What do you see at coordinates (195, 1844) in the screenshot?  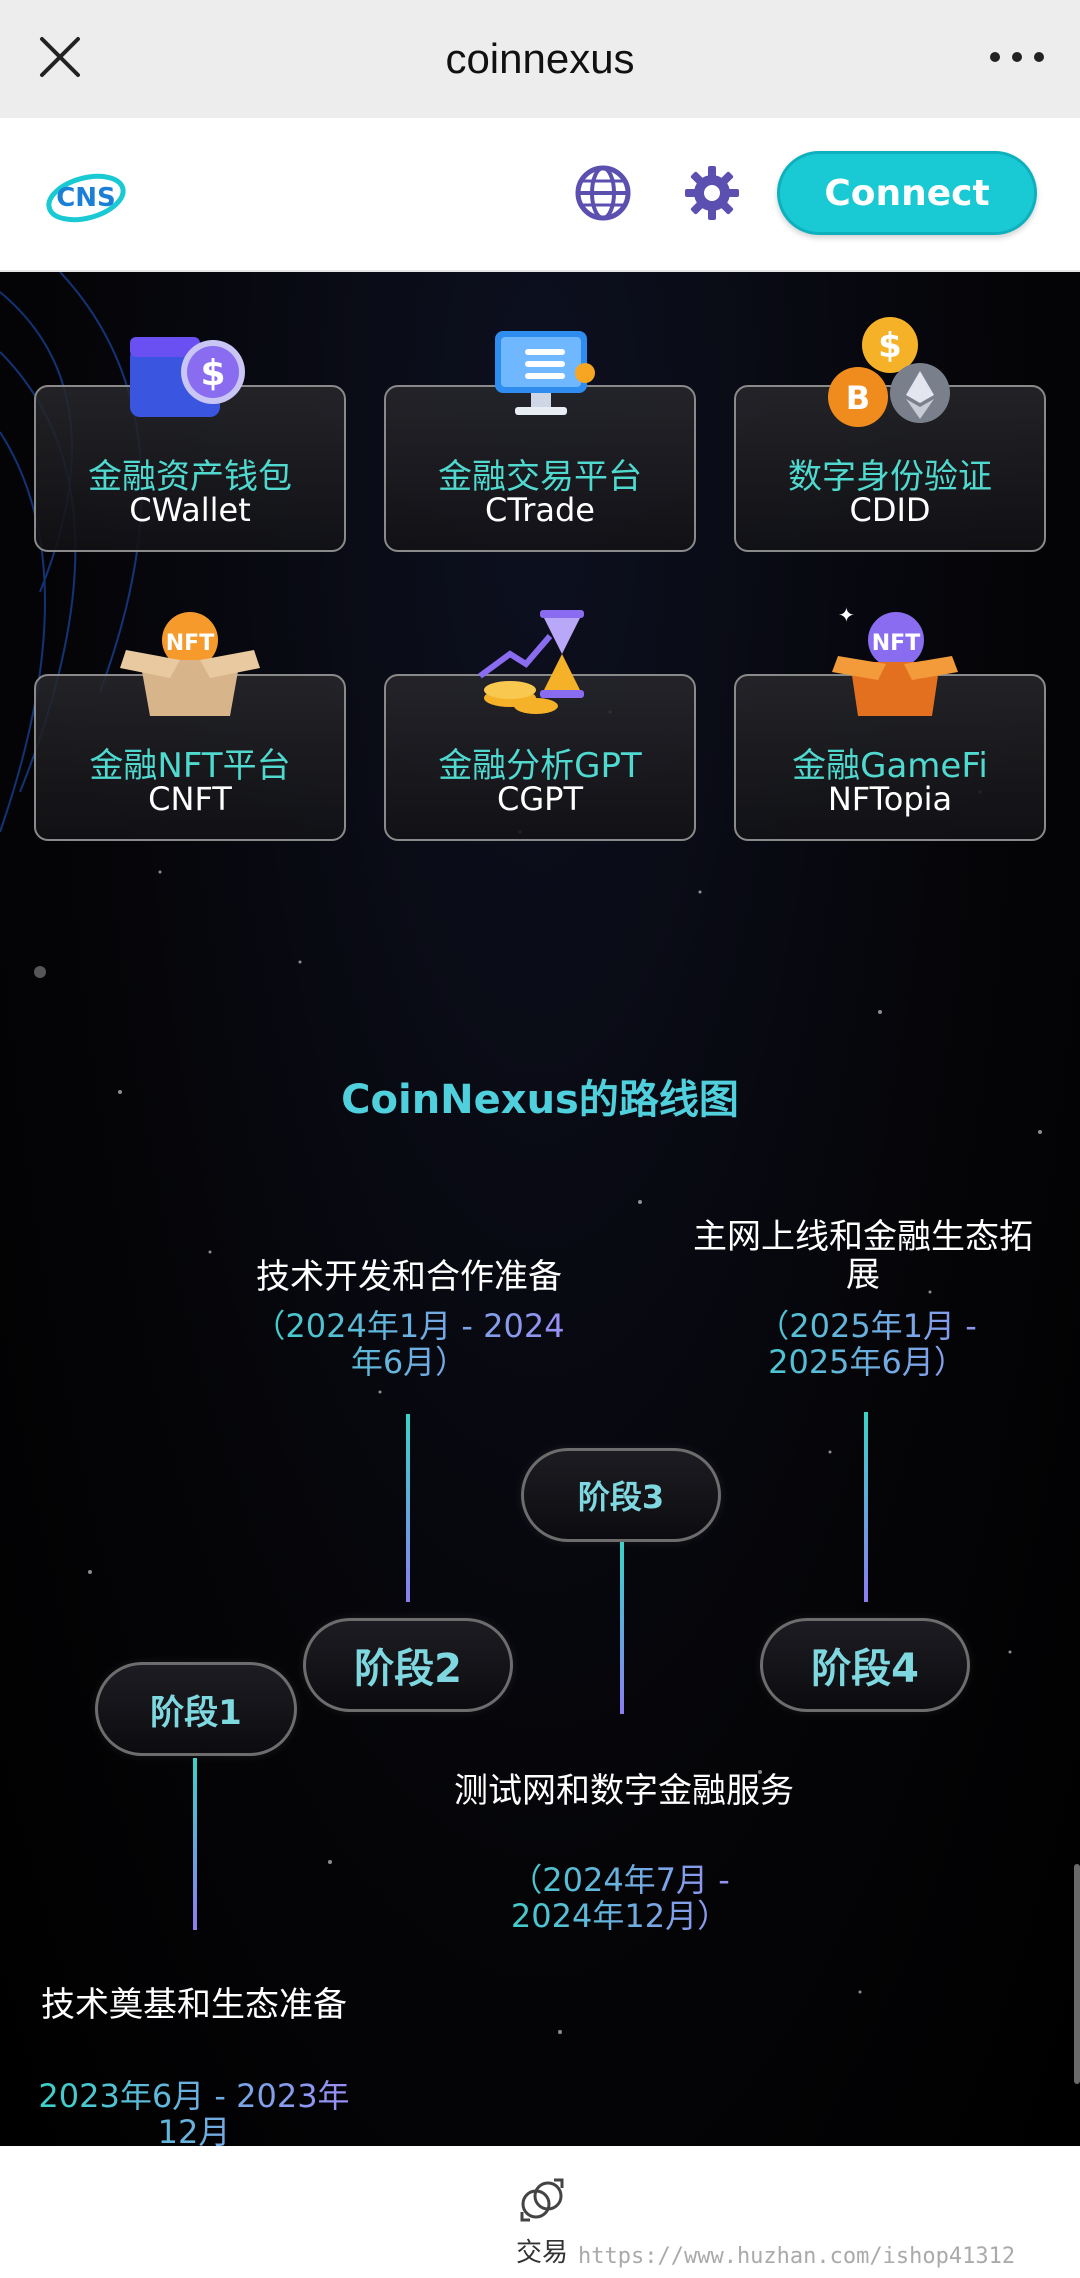 I see `stage-1-connector` at bounding box center [195, 1844].